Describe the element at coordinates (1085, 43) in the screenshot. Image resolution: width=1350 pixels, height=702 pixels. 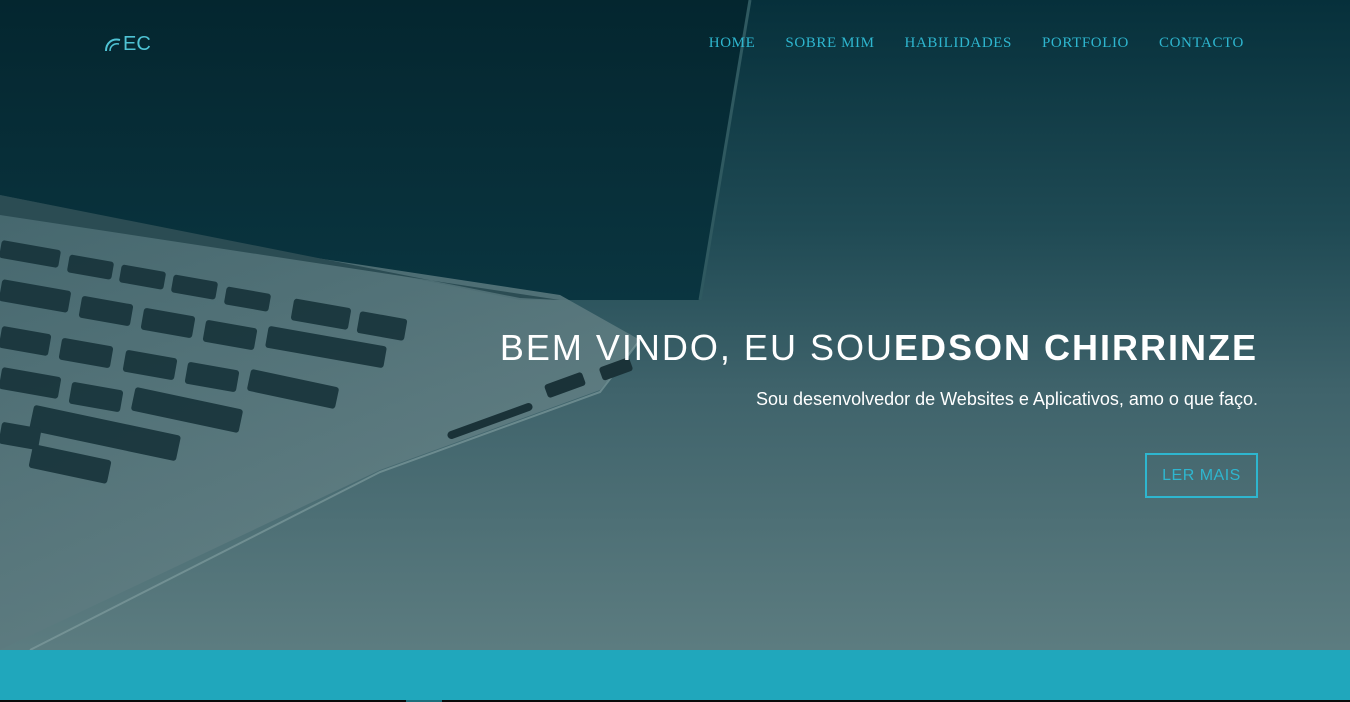
I see `nav-item-portfolio: PORTFOLIO` at that location.